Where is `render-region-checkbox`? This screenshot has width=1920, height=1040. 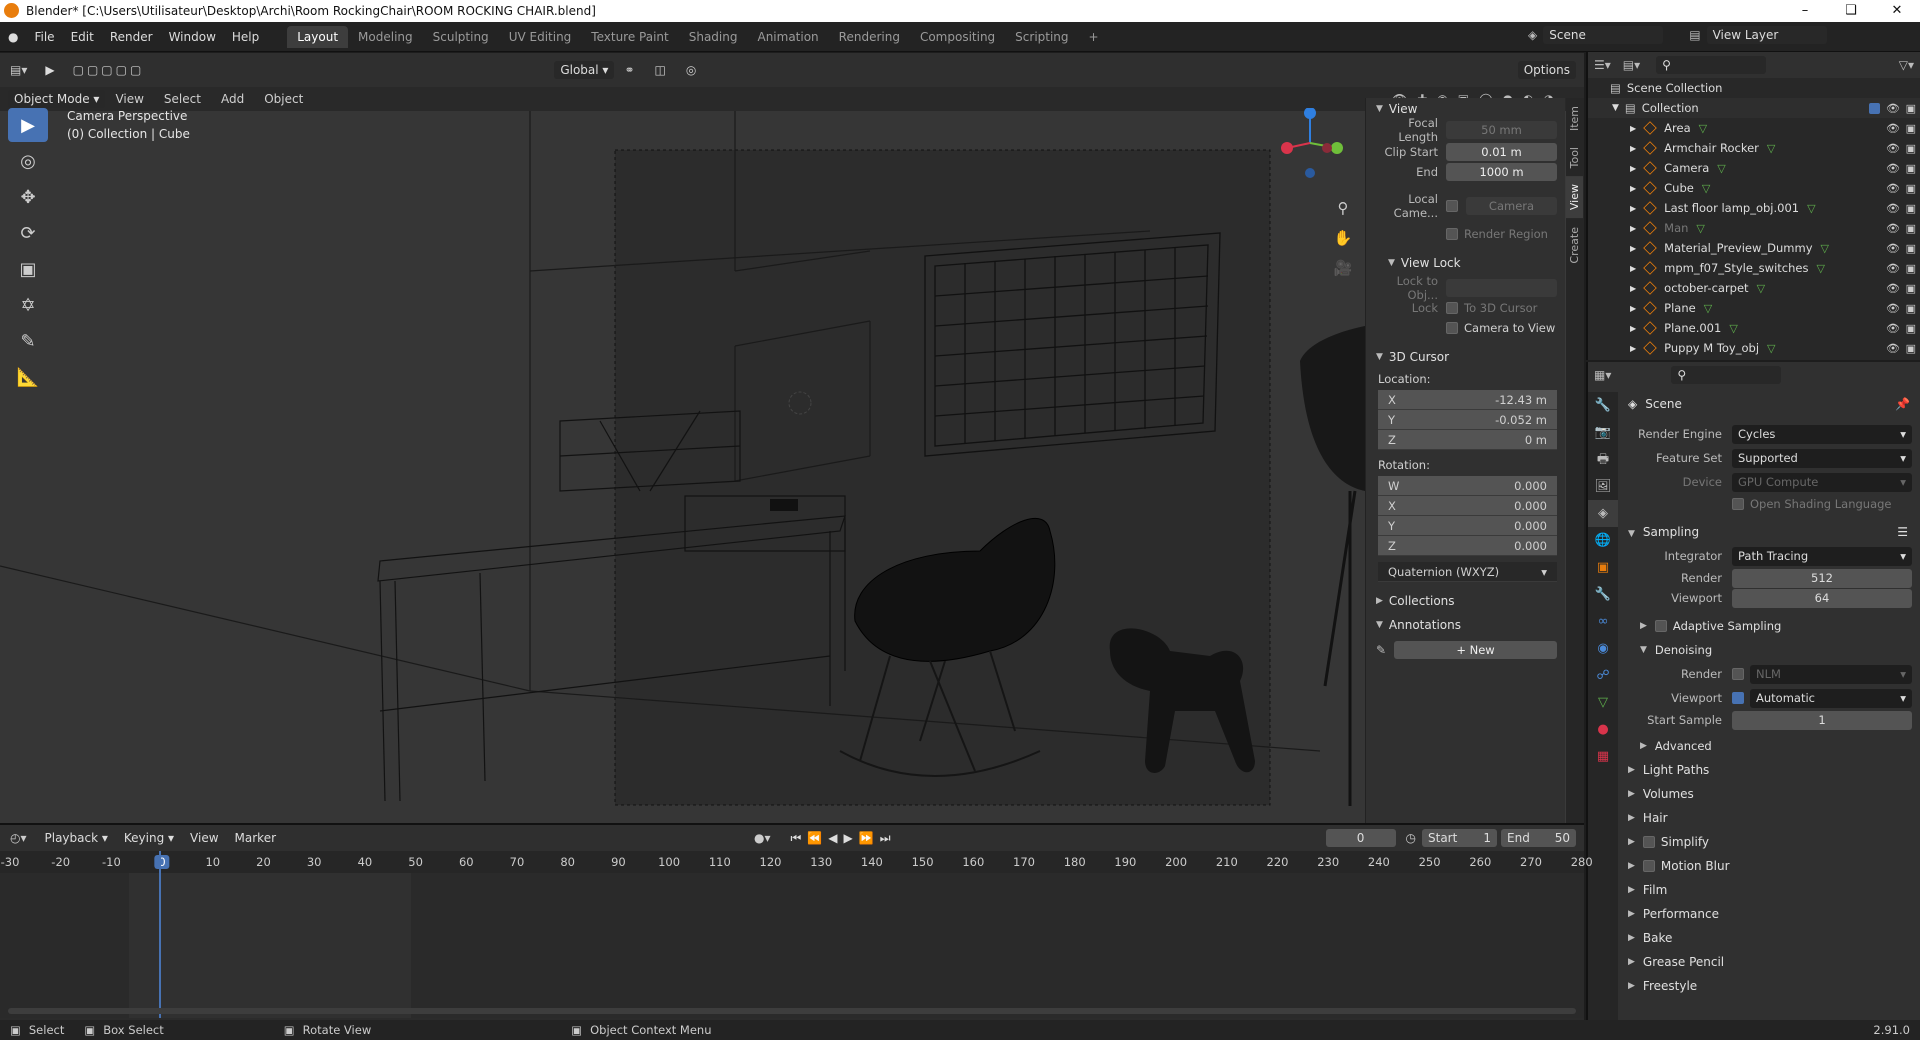
render-region-checkbox is located at coordinates (1452, 234).